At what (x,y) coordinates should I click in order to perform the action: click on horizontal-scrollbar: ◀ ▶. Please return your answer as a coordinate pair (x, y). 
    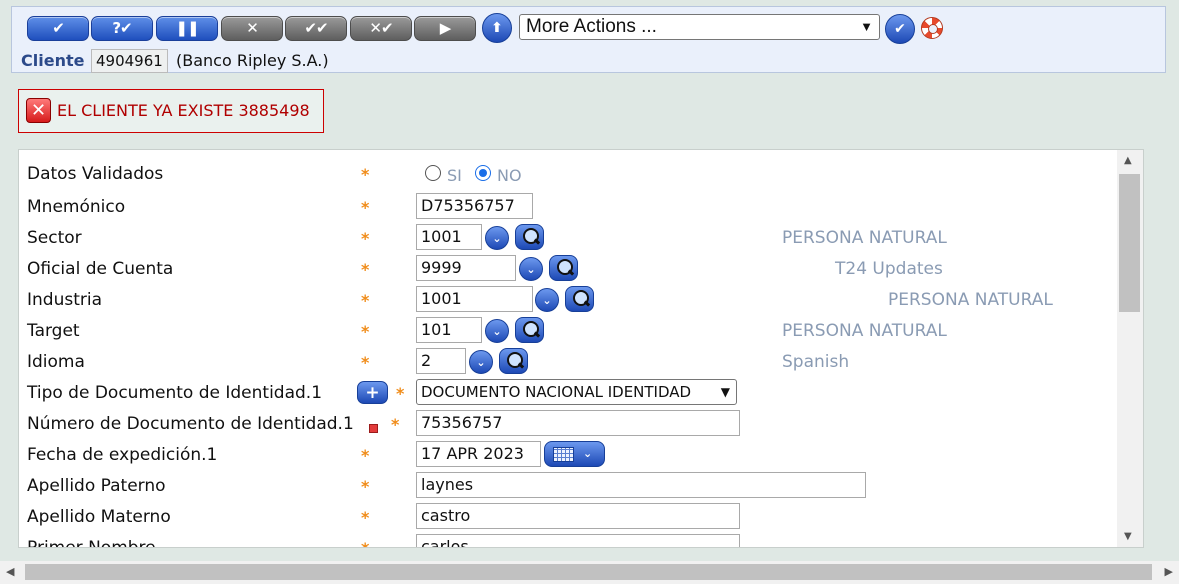
    Looking at the image, I should click on (589, 572).